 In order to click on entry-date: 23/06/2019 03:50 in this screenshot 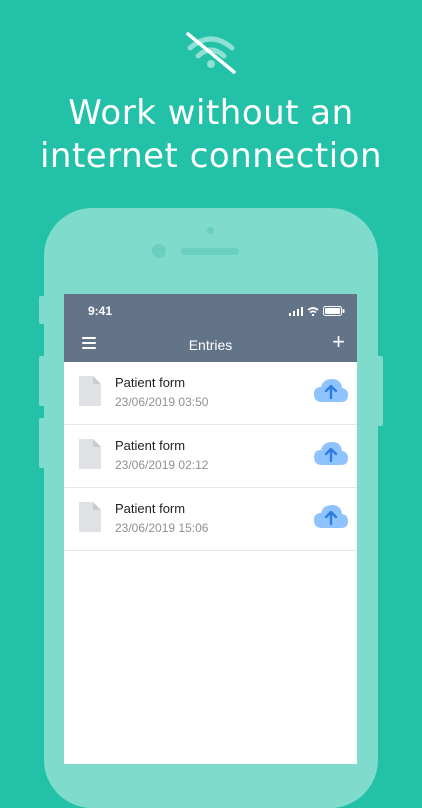, I will do `click(162, 402)`.